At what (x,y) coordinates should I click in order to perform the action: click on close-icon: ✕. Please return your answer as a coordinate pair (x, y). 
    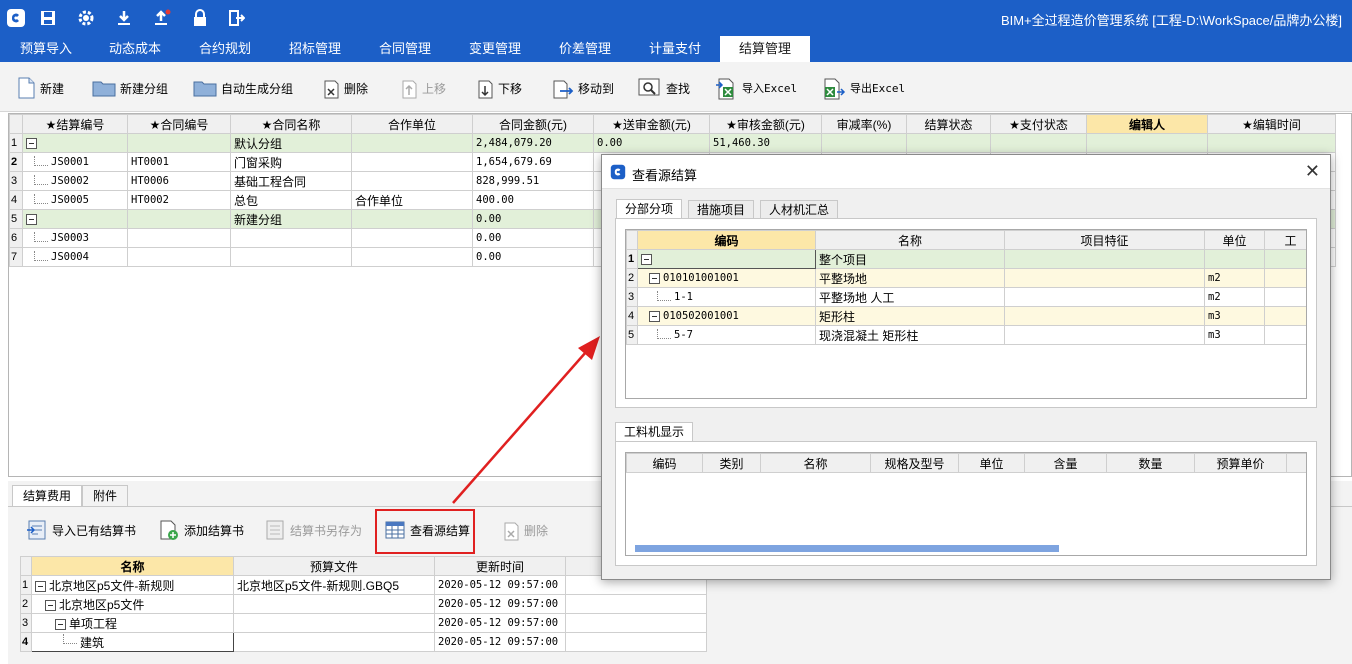
    Looking at the image, I should click on (1312, 171).